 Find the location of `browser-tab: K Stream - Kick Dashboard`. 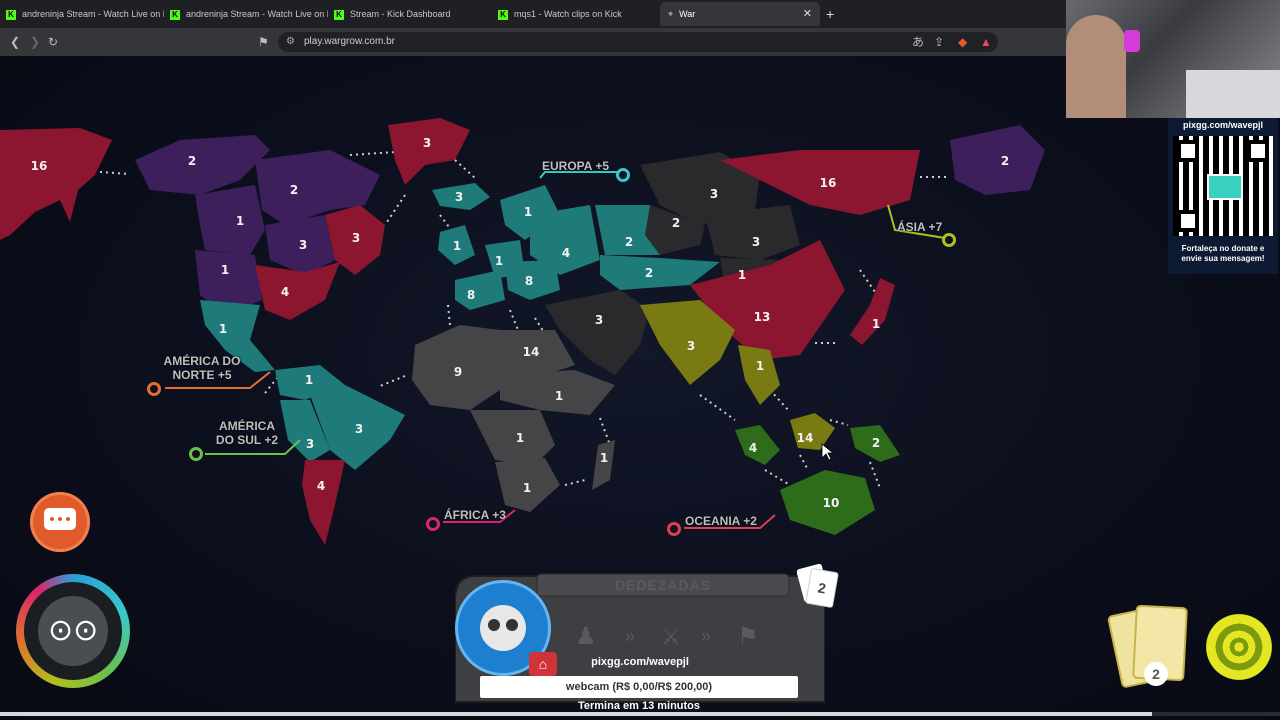

browser-tab: K Stream - Kick Dashboard is located at coordinates (413, 14).